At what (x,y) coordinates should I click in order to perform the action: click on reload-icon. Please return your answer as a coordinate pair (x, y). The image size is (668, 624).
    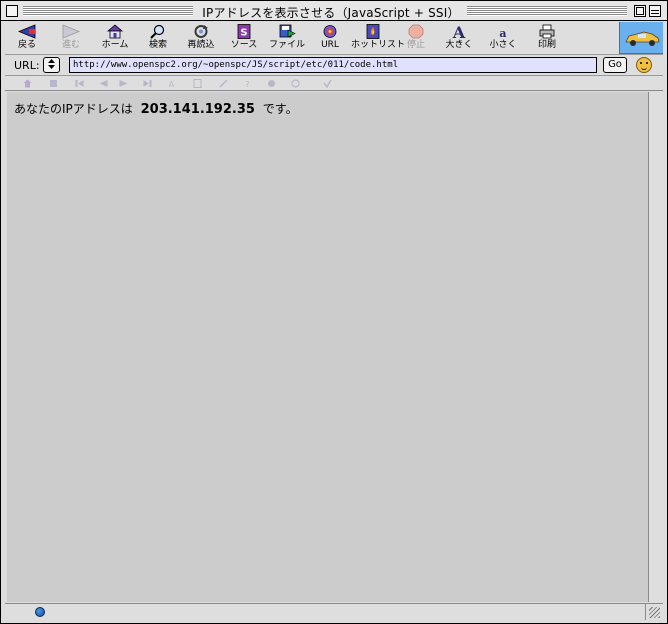
    Looking at the image, I should click on (201, 31).